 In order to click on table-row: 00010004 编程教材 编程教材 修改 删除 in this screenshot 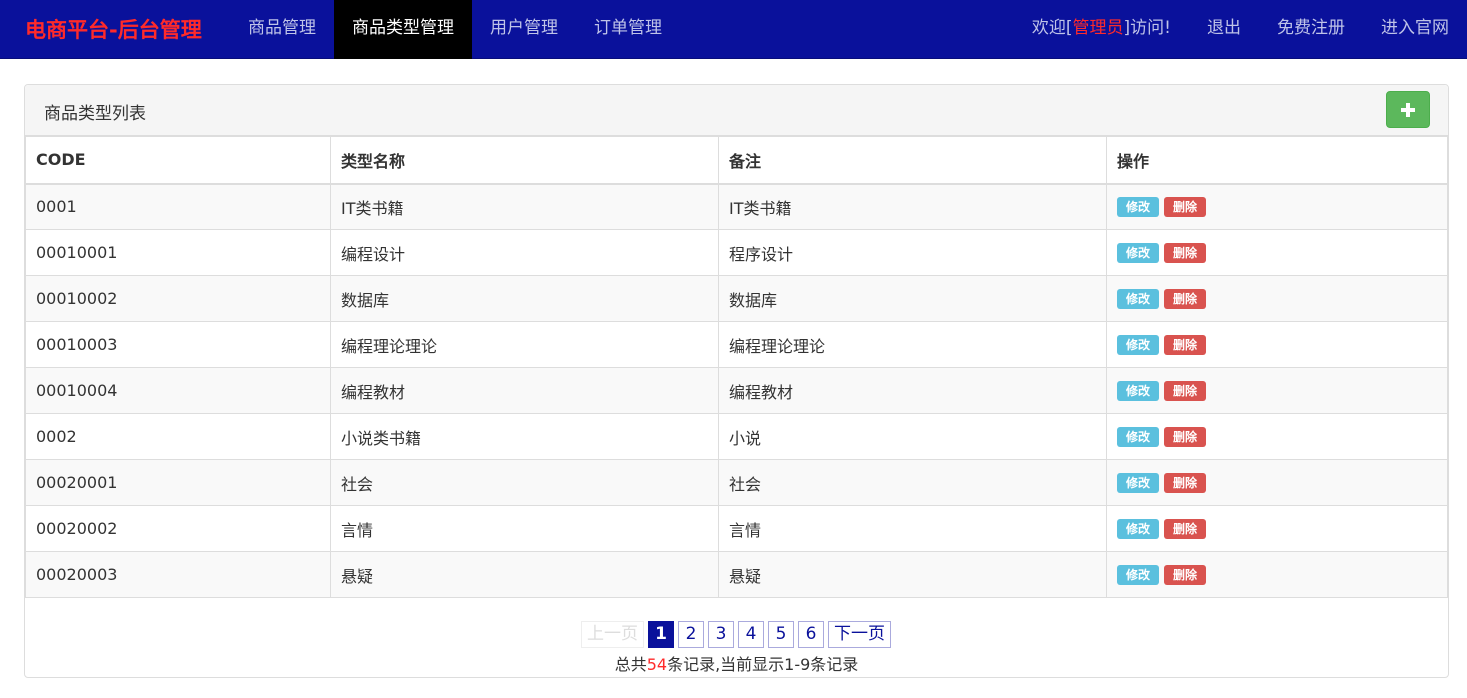, I will do `click(736, 390)`.